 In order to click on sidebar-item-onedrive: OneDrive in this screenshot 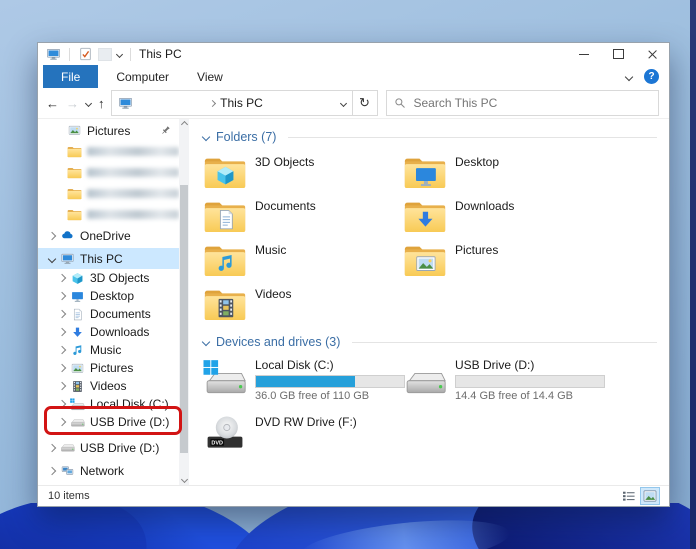, I will do `click(108, 235)`.